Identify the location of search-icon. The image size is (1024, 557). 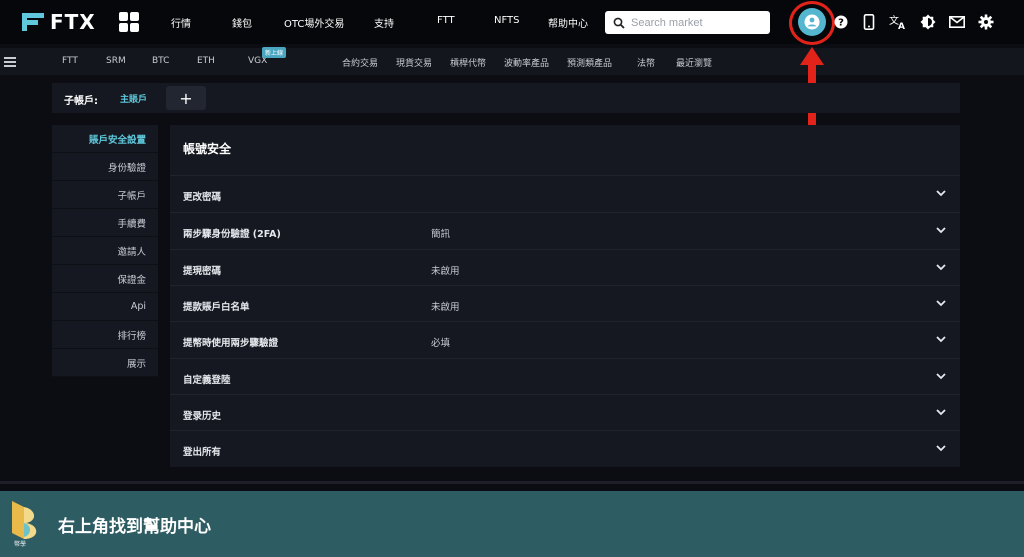
(619, 23).